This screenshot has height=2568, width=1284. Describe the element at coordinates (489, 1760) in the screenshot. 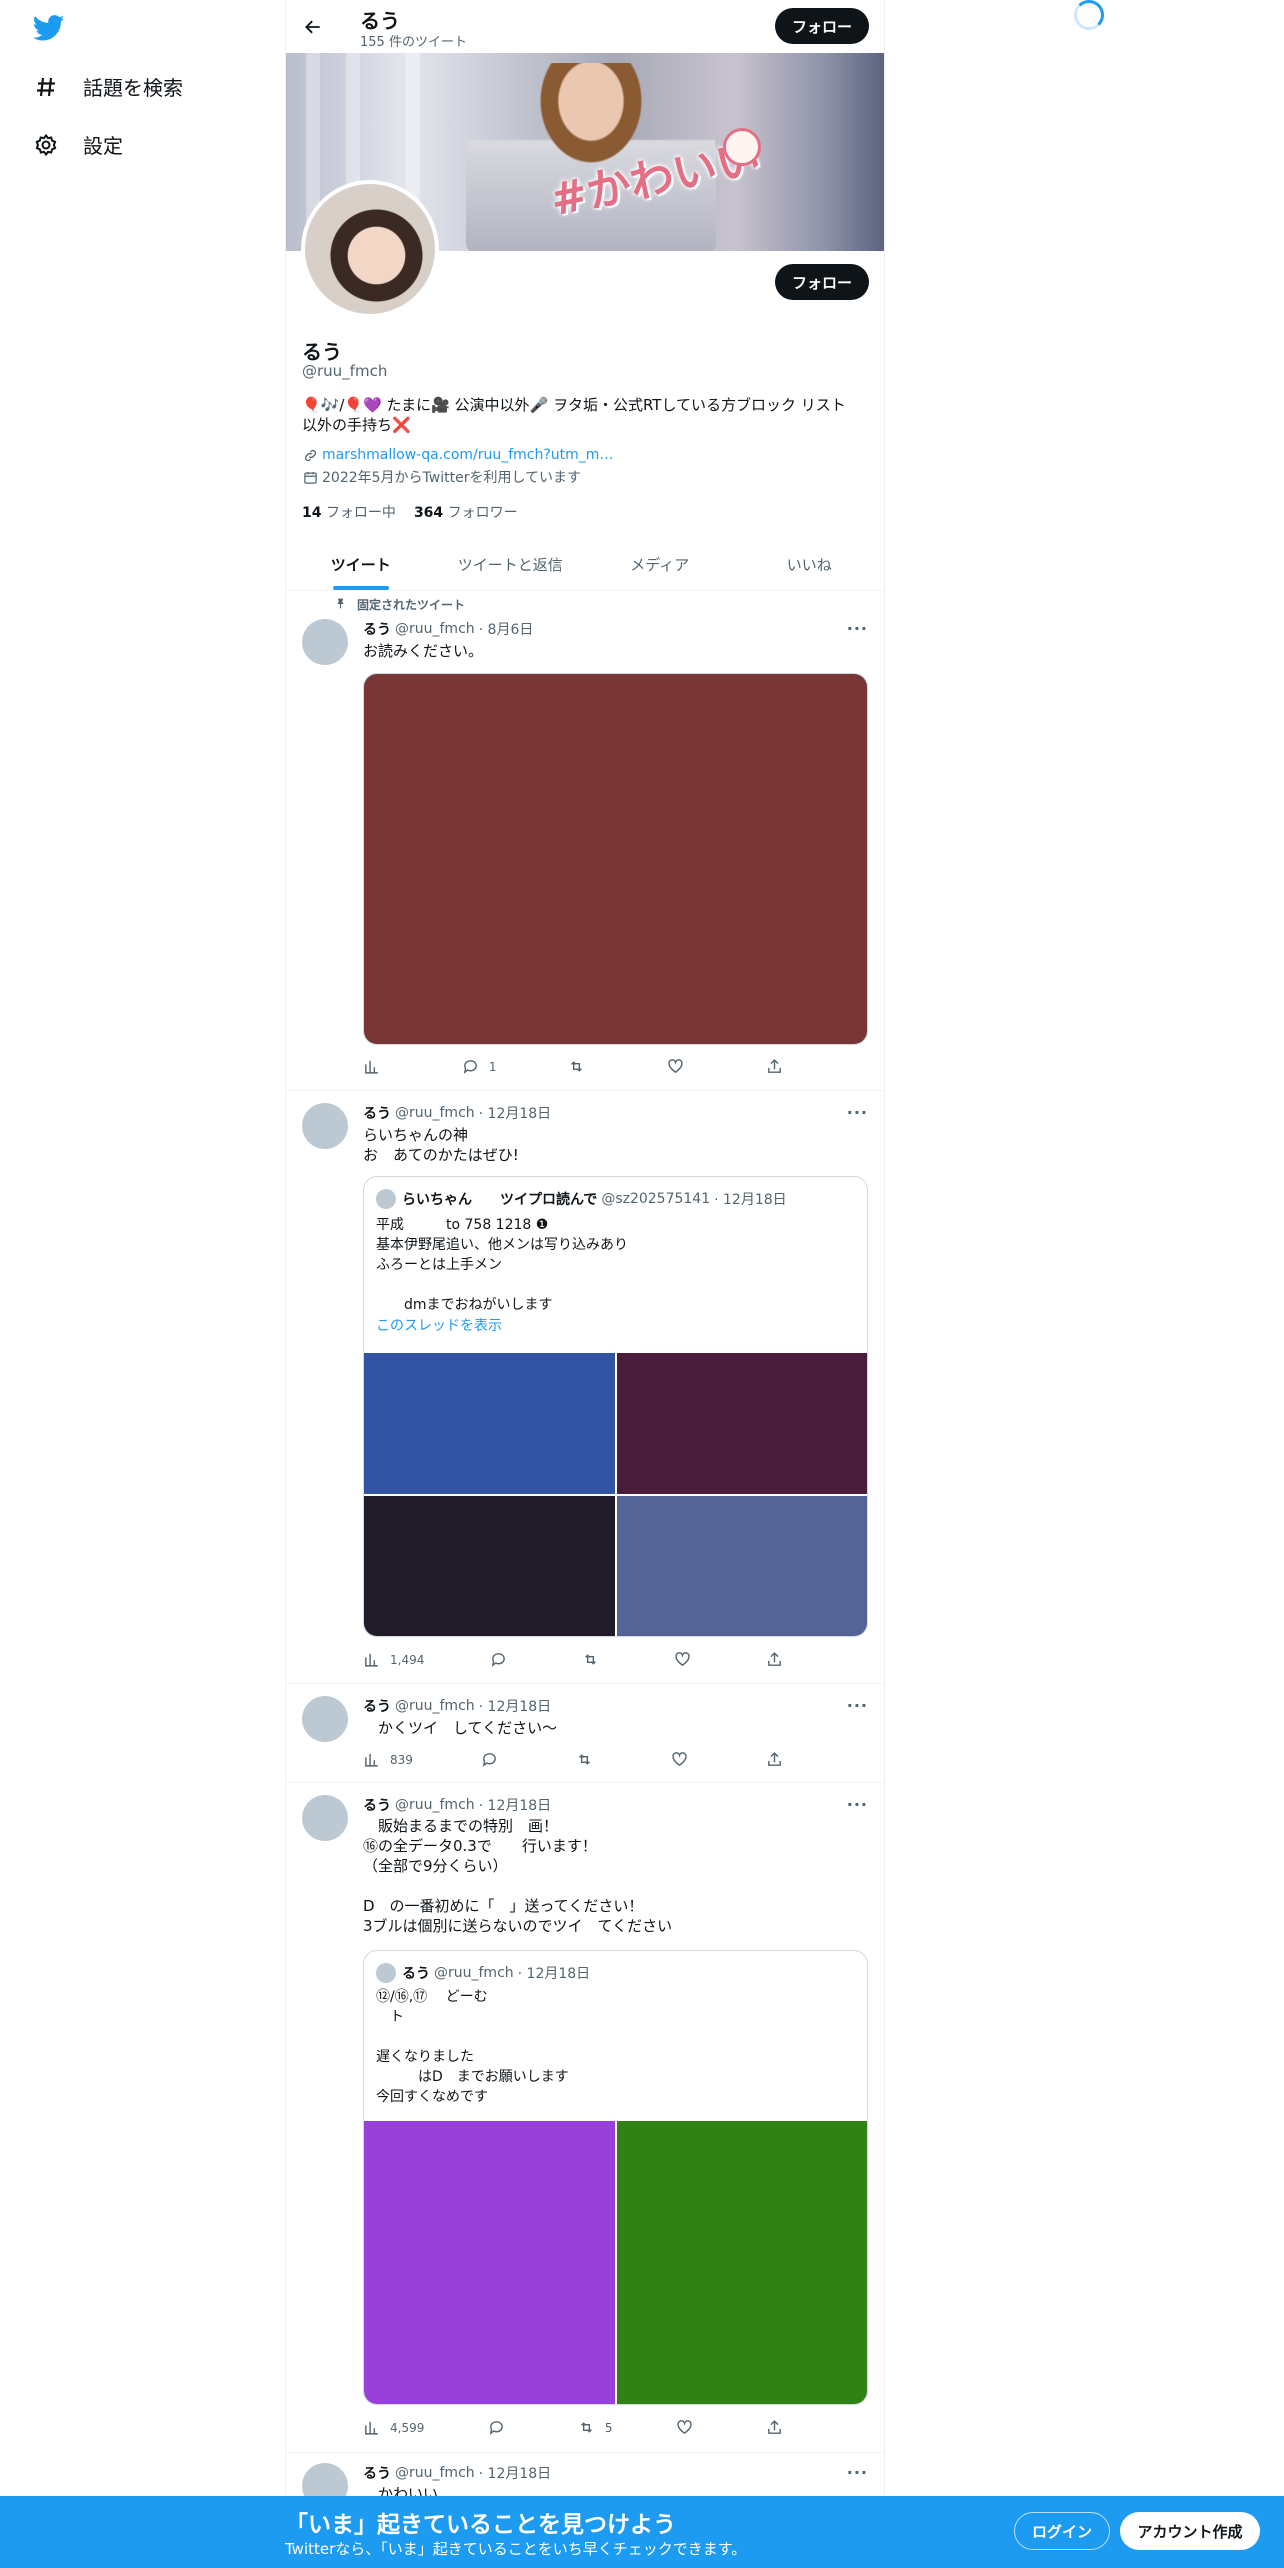

I see `reply-icon` at that location.